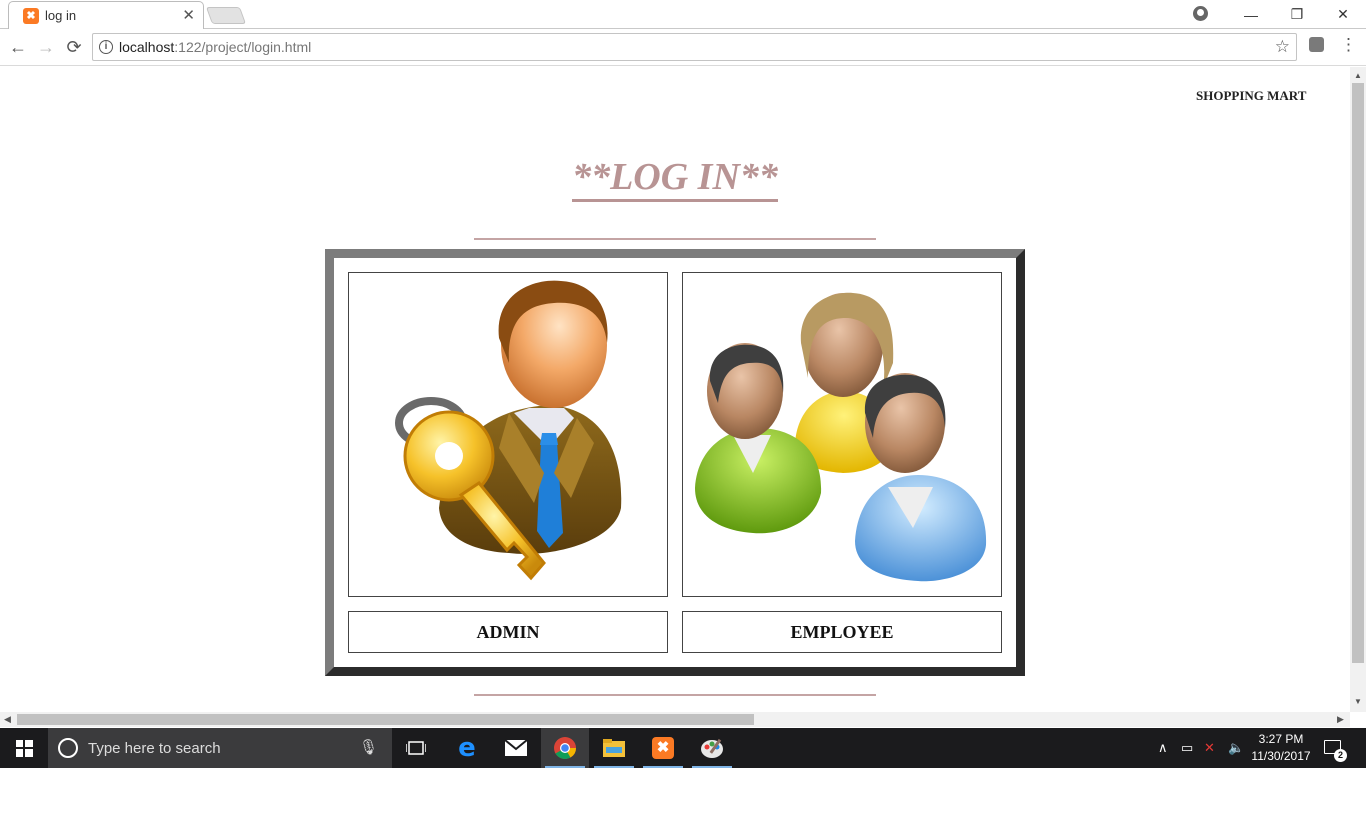 This screenshot has height=815, width=1366. Describe the element at coordinates (1236, 748) in the screenshot. I see `volume-icon: 🔈` at that location.